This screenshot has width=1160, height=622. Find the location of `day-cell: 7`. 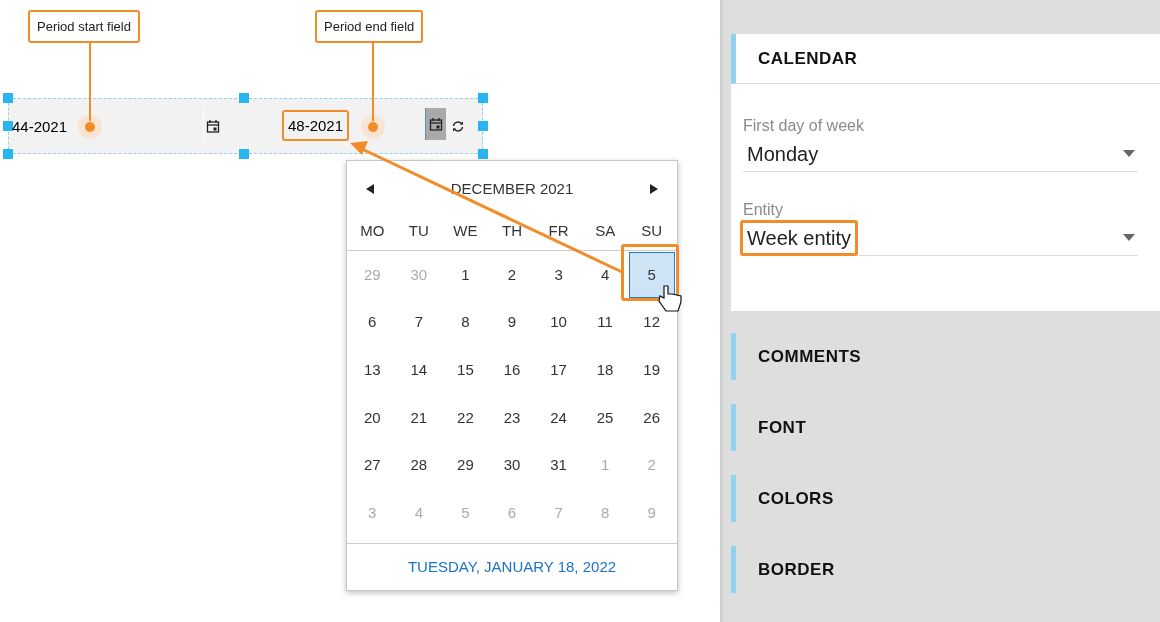

day-cell: 7 is located at coordinates (418, 322).